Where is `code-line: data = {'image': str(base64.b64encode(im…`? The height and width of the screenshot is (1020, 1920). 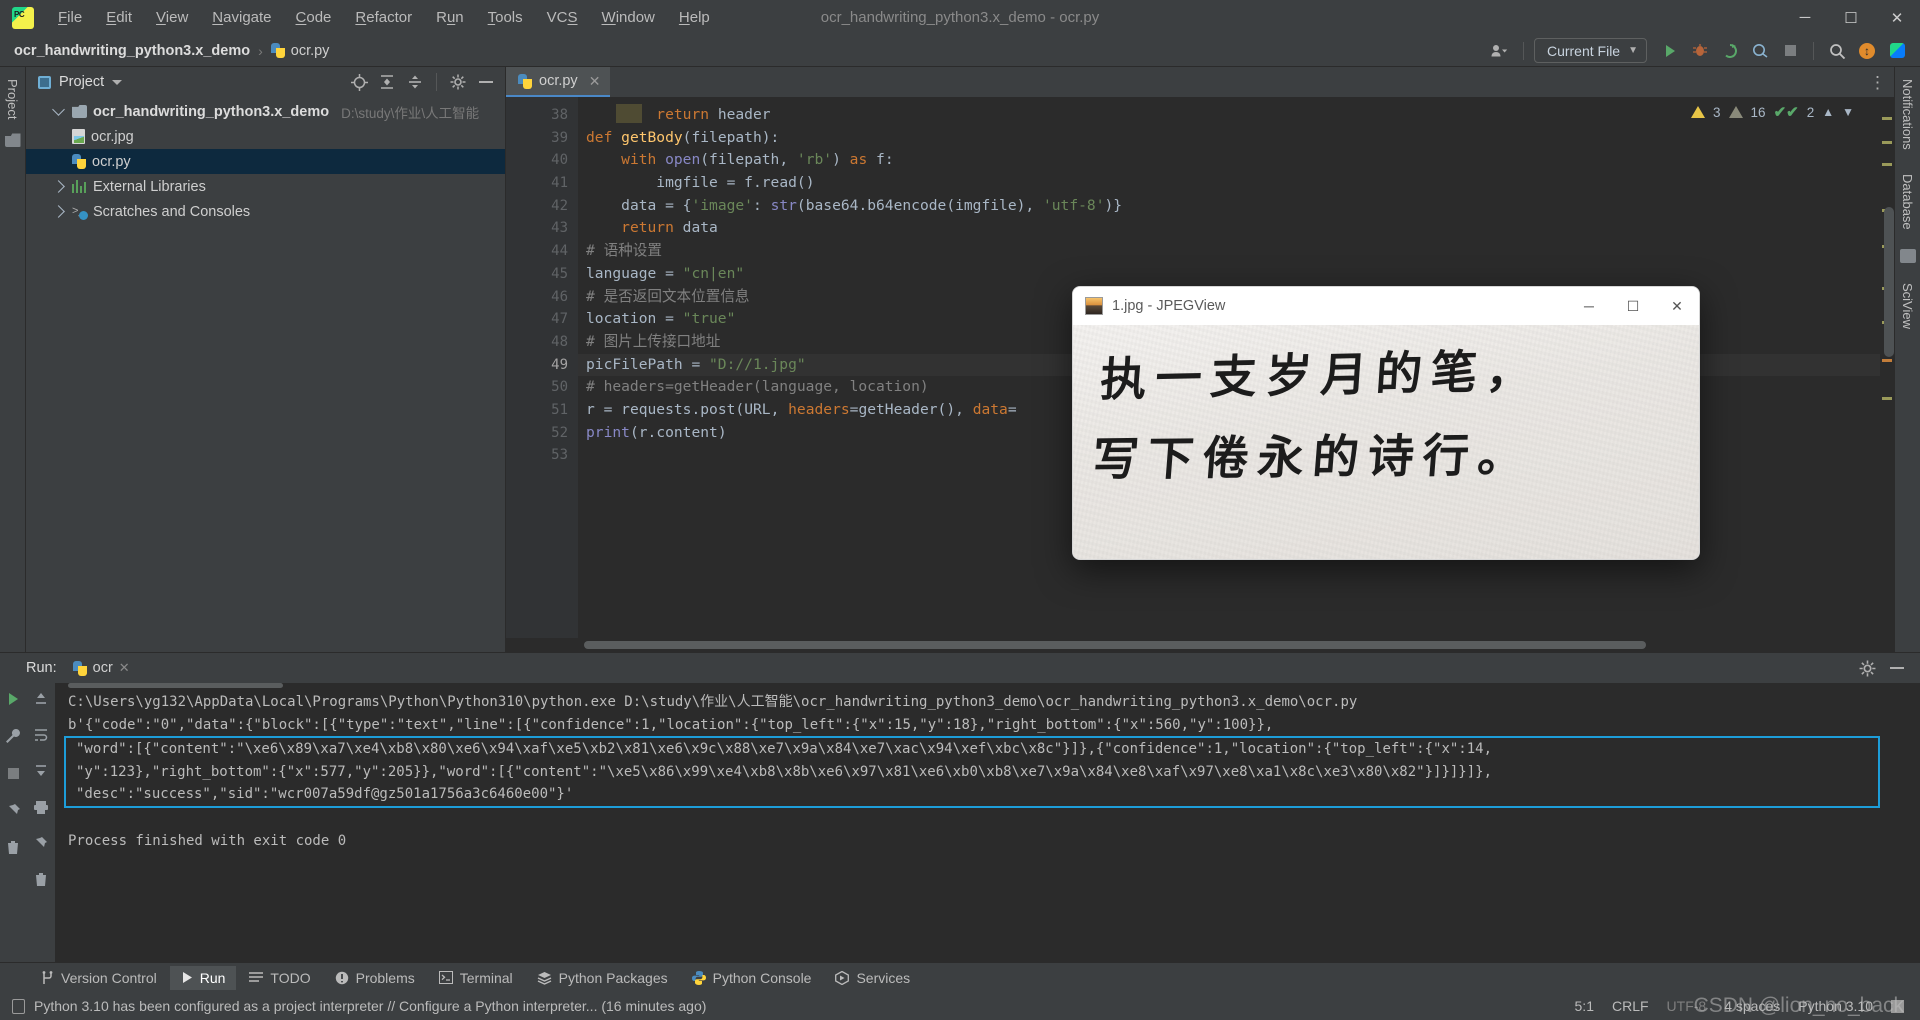 code-line: data = {'image': str(base64.b64encode(im… is located at coordinates (1229, 206).